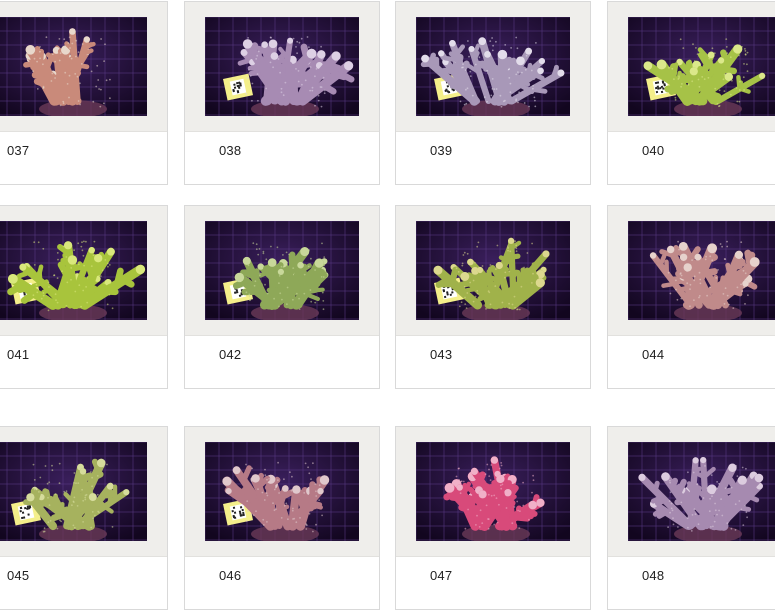  I want to click on gallery-card: 047, so click(493, 518).